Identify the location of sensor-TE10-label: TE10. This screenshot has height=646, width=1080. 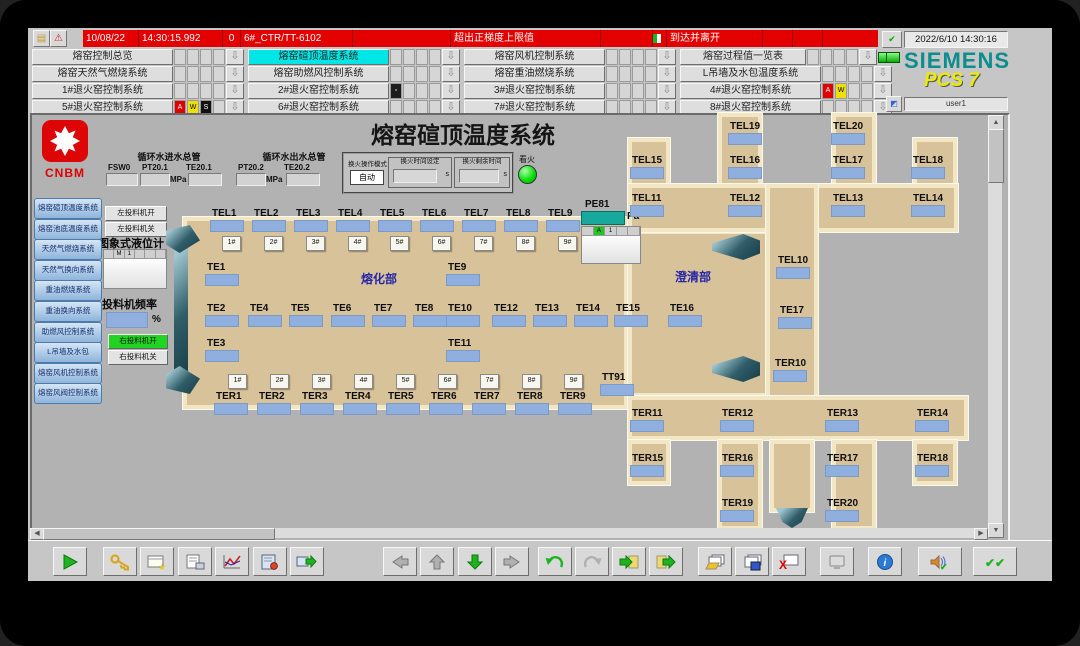
(460, 308).